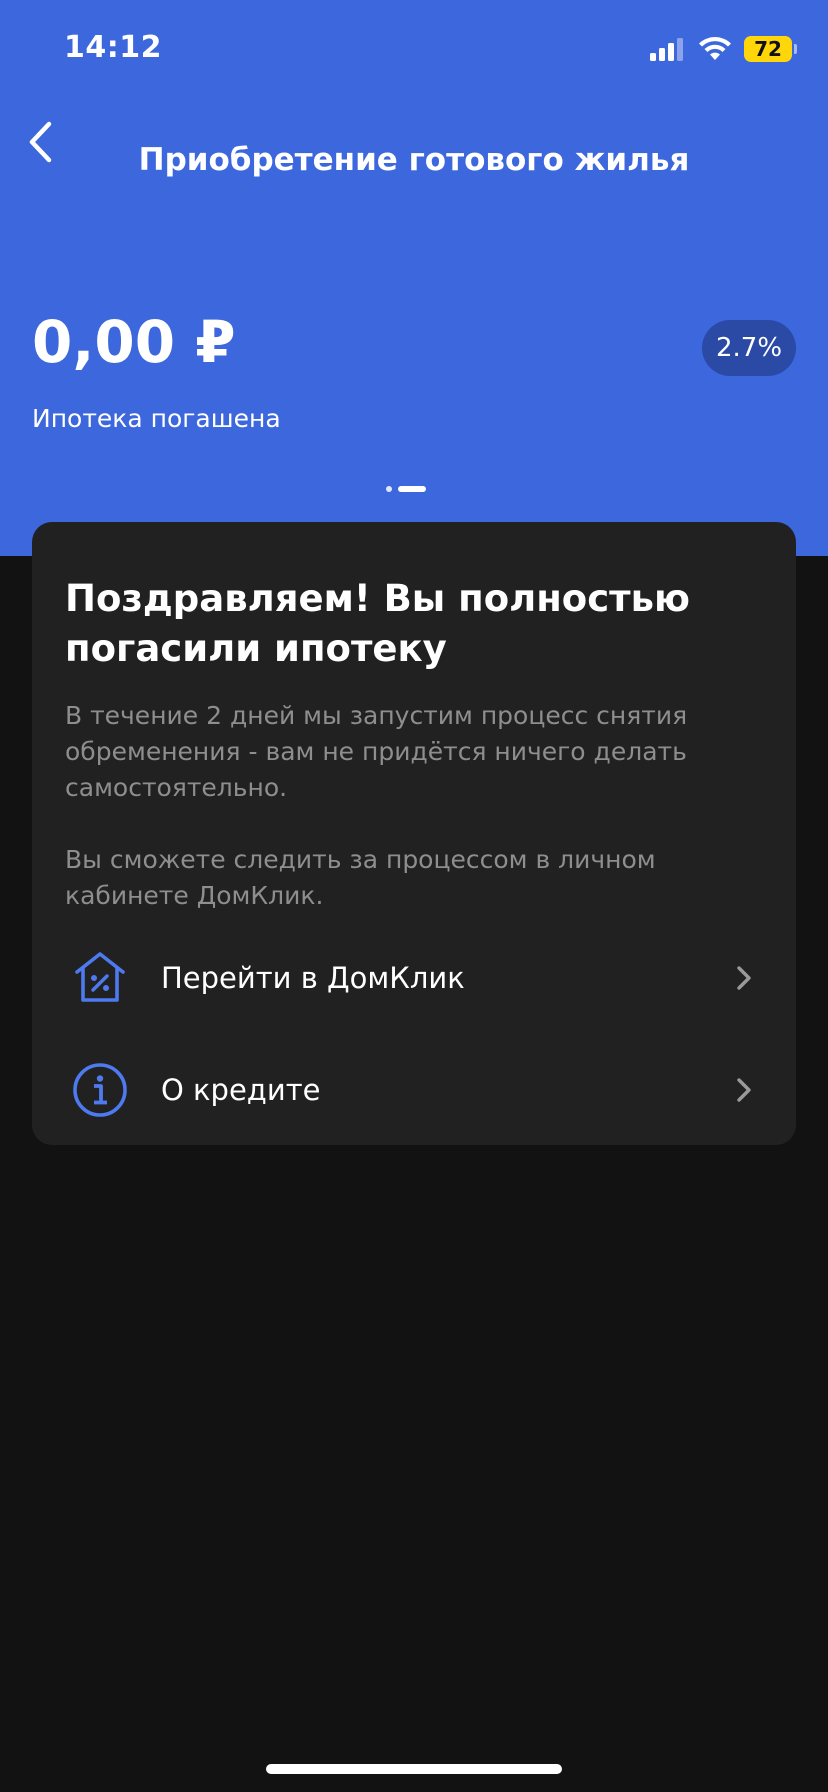 The image size is (828, 1792). I want to click on rate-badge: 2.7%, so click(749, 348).